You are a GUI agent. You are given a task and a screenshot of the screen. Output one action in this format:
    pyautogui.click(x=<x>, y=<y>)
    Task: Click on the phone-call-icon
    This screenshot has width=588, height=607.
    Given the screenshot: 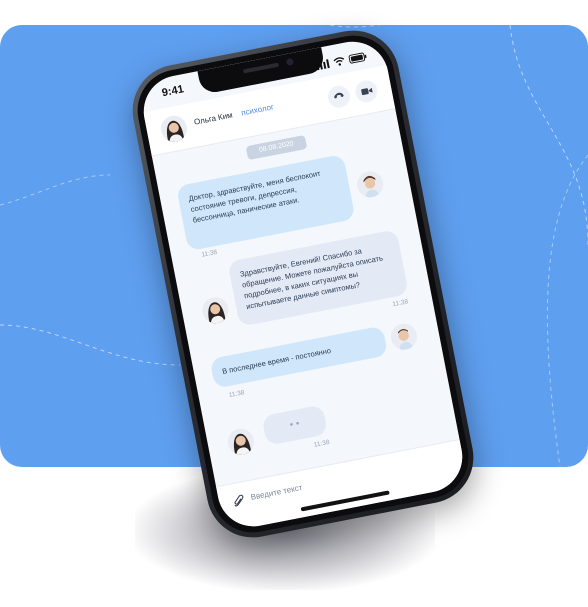 What is the action you would take?
    pyautogui.click(x=338, y=97)
    